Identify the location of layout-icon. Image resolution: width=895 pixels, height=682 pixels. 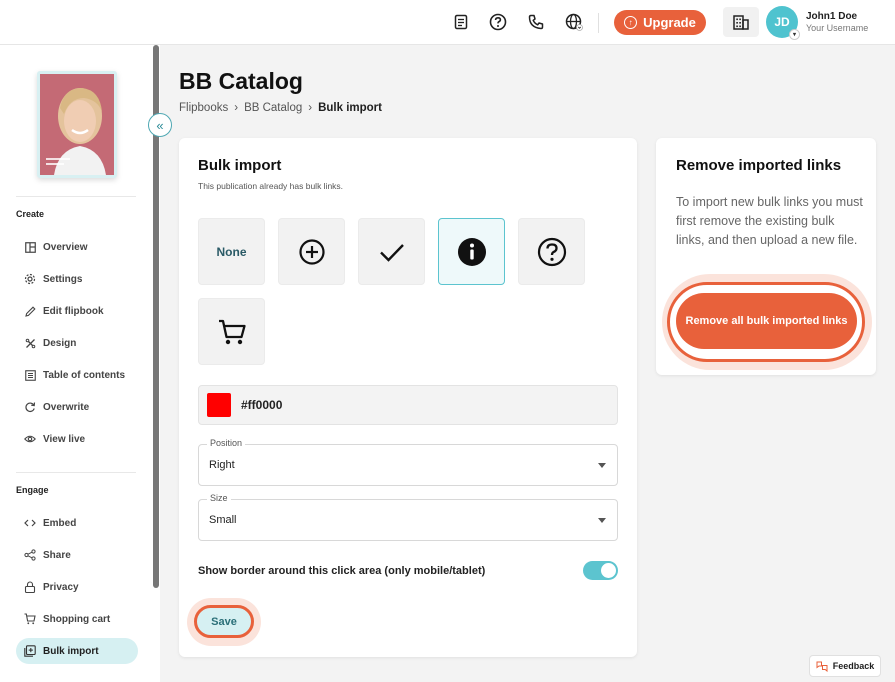
(30, 247).